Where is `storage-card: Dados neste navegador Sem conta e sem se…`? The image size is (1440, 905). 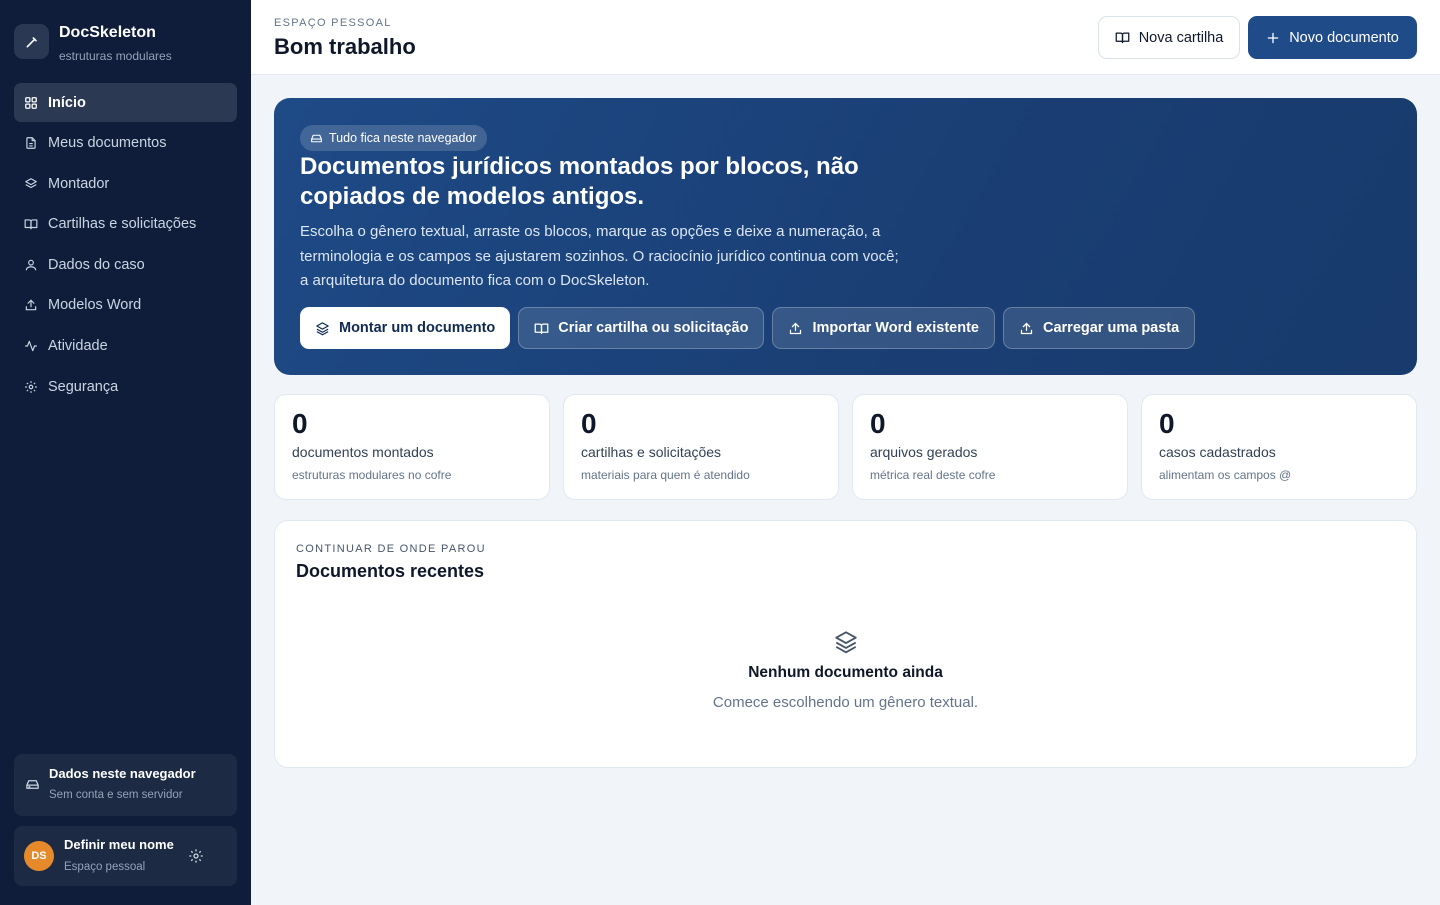 storage-card: Dados neste navegador Sem conta e sem se… is located at coordinates (125, 785).